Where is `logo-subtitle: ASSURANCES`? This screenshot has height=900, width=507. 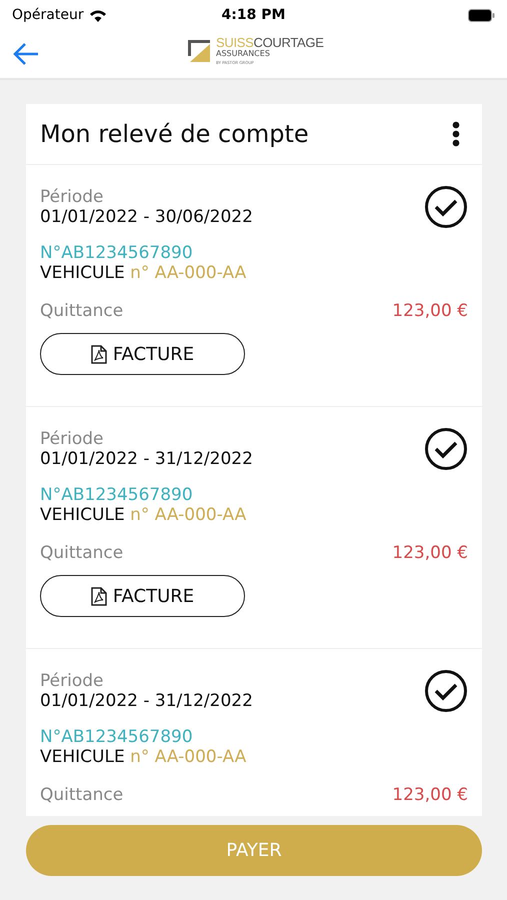 logo-subtitle: ASSURANCES is located at coordinates (243, 54).